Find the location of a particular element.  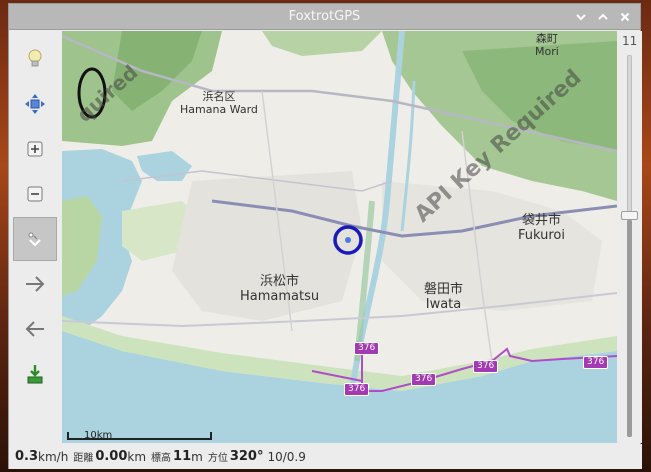

distance-label: 距離 is located at coordinates (83, 458).